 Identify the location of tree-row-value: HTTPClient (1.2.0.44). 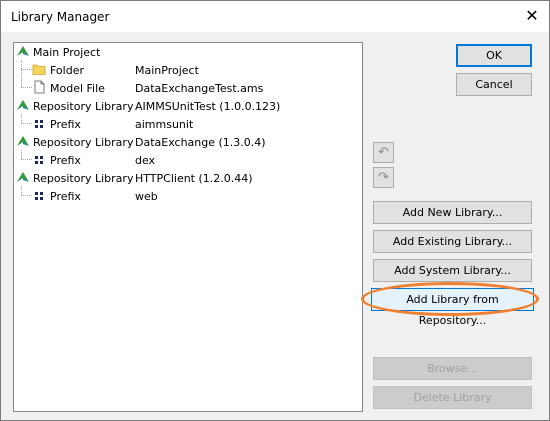
(194, 178).